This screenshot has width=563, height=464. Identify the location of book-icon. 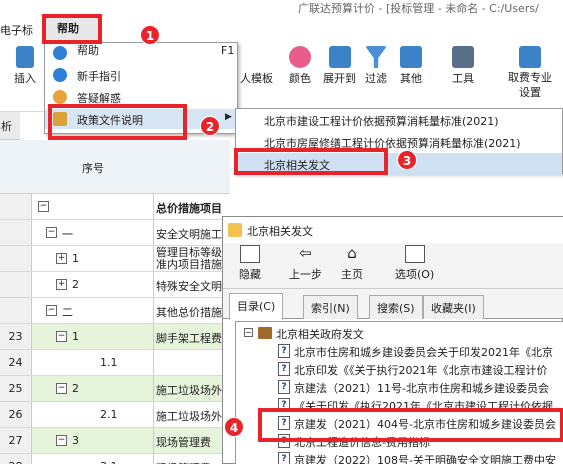
(265, 333).